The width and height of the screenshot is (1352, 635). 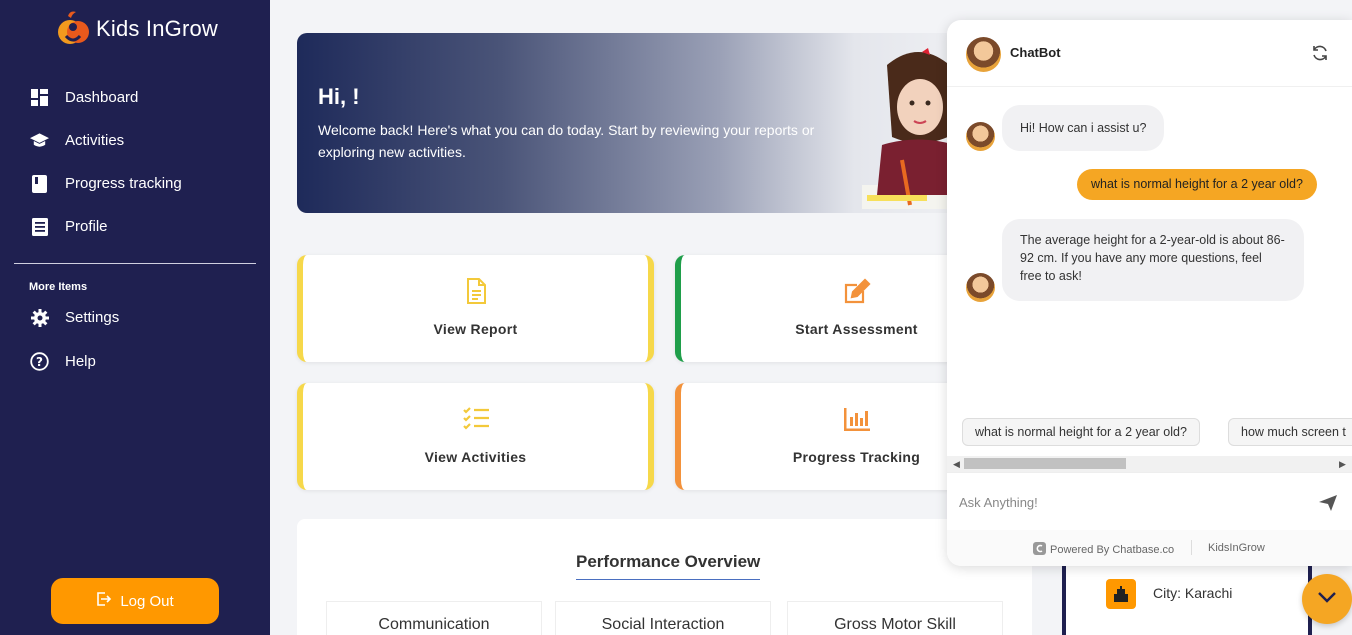 I want to click on city-text: City: Karachi, so click(x=1193, y=593).